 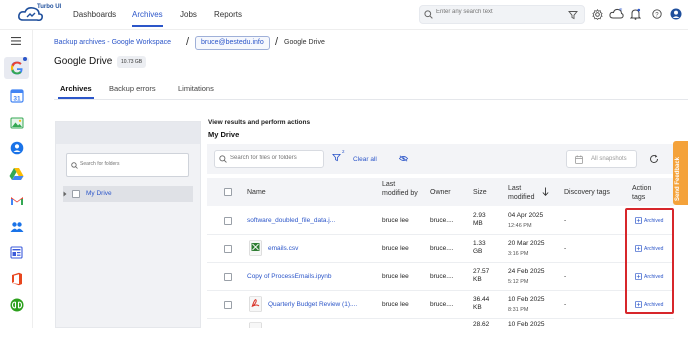 I want to click on gmail-icon, so click(x=16, y=201).